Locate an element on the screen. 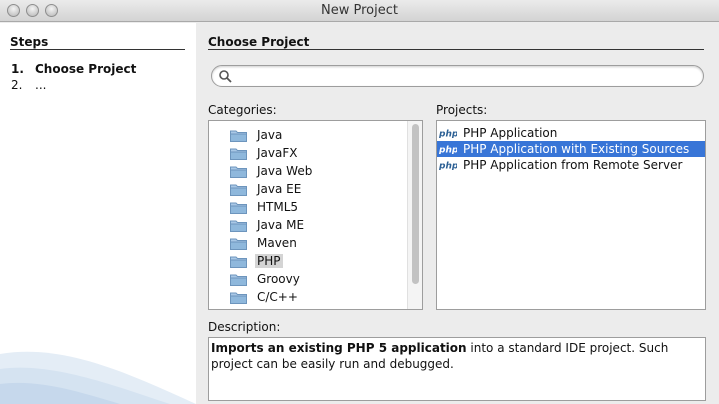 This screenshot has width=719, height=404. category-label: PHP is located at coordinates (269, 261).